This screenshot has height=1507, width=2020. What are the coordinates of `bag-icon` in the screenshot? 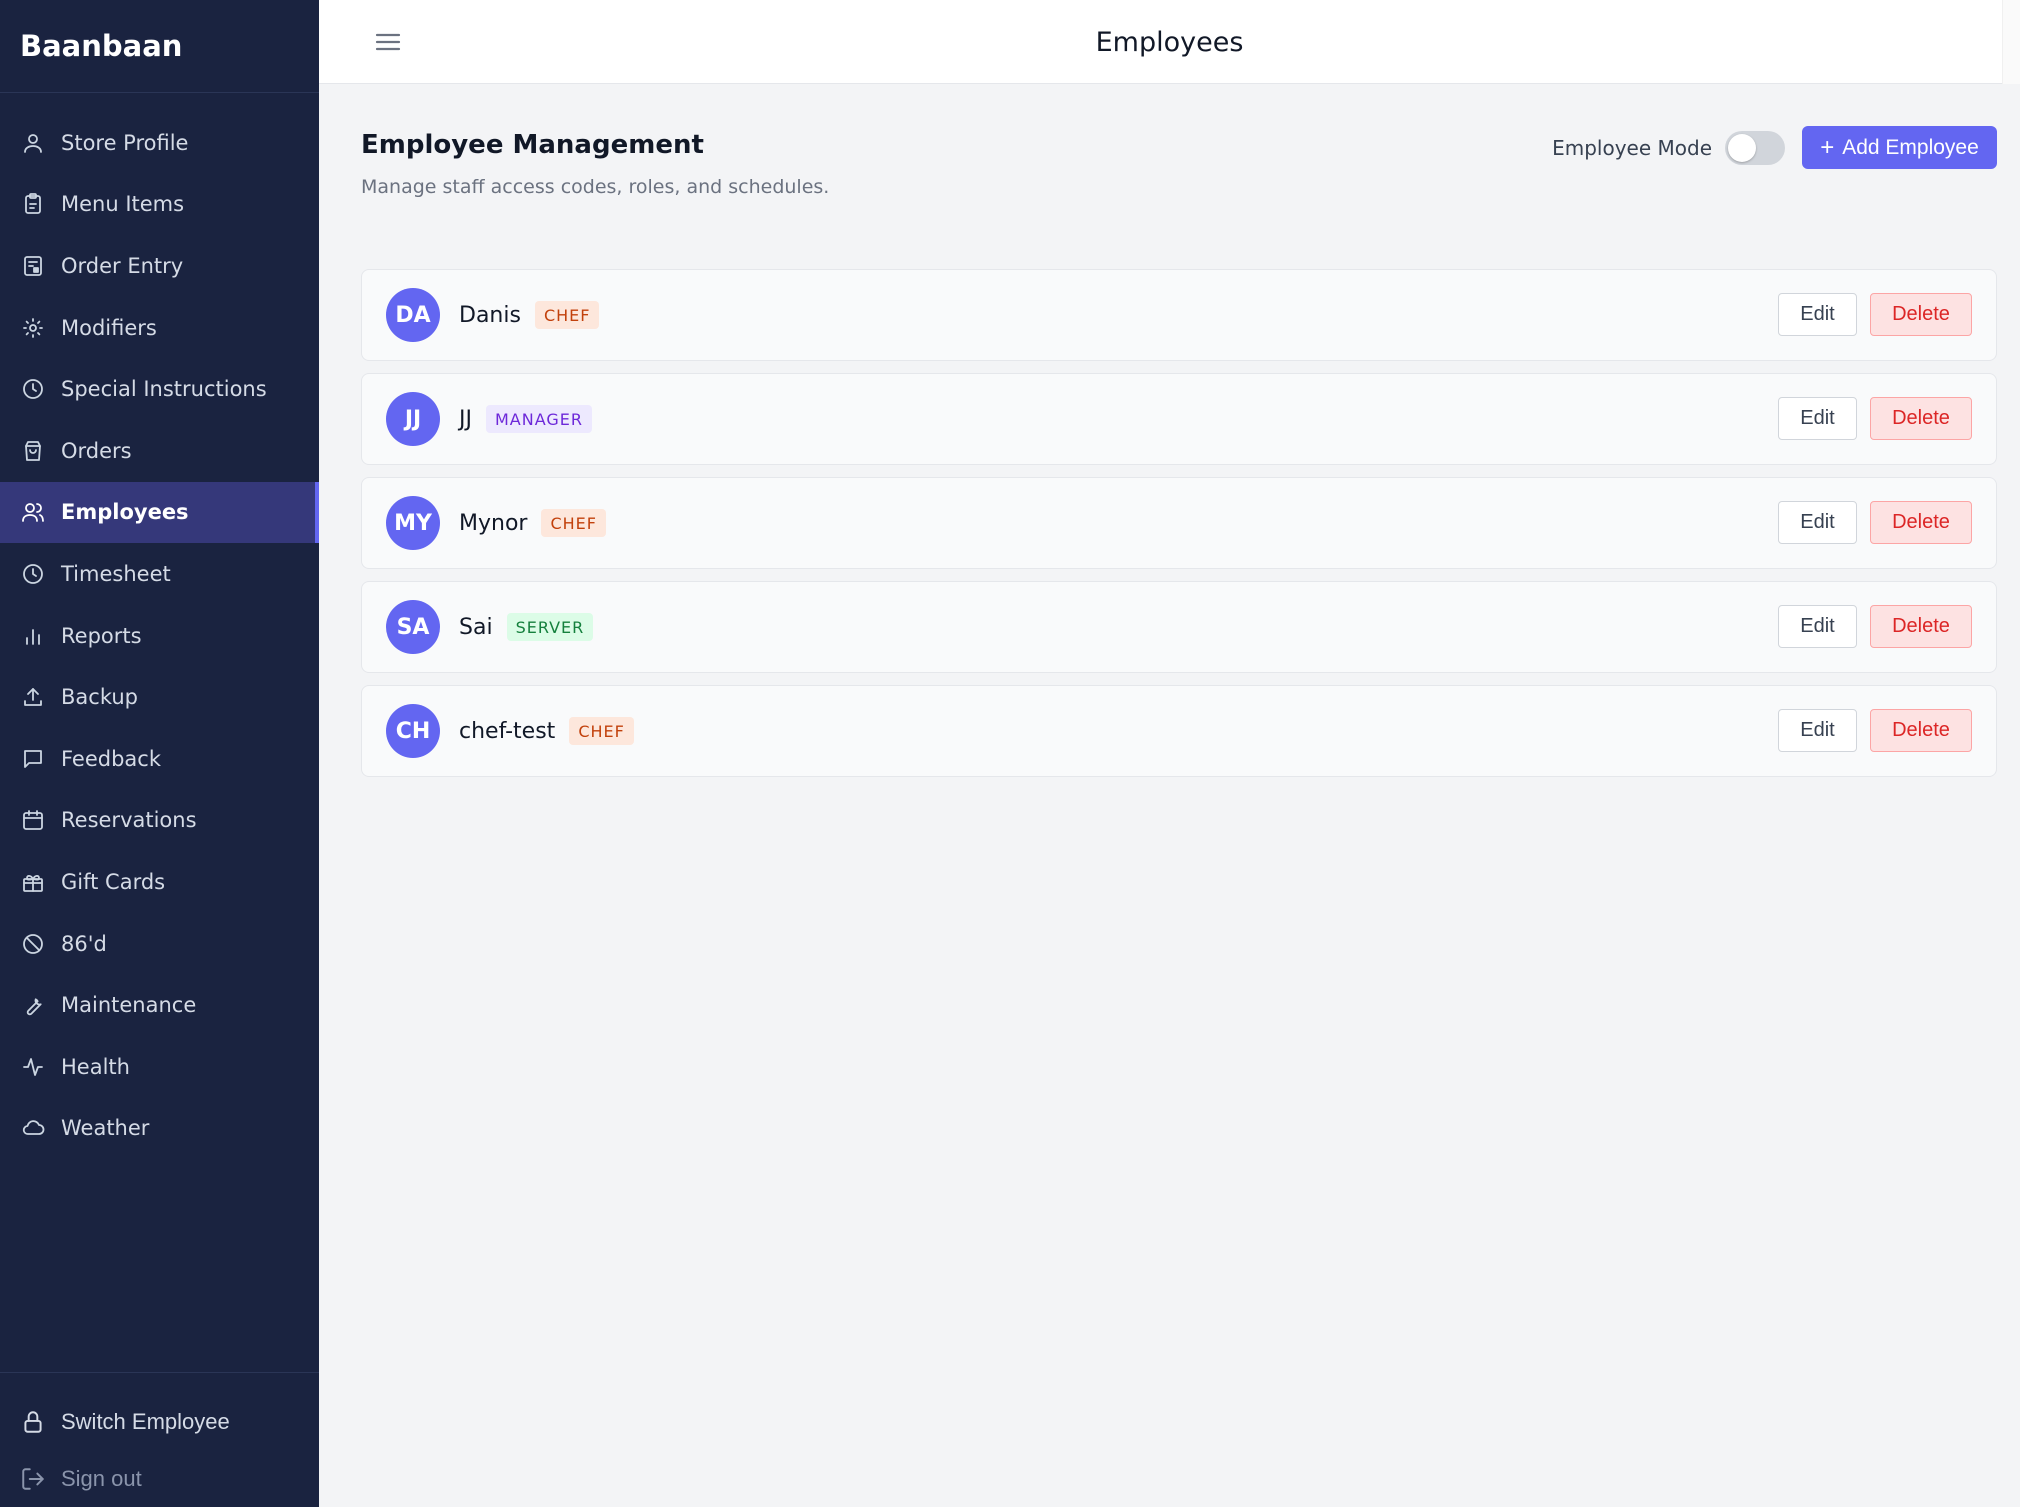 It's located at (33, 451).